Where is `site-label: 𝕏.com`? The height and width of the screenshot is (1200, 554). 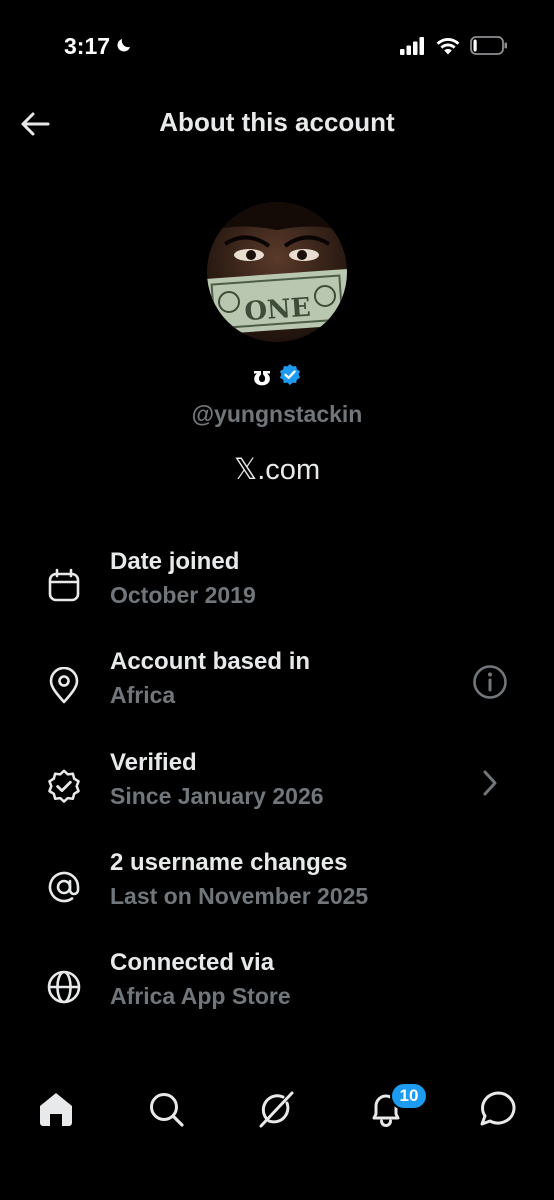 site-label: 𝕏.com is located at coordinates (277, 470).